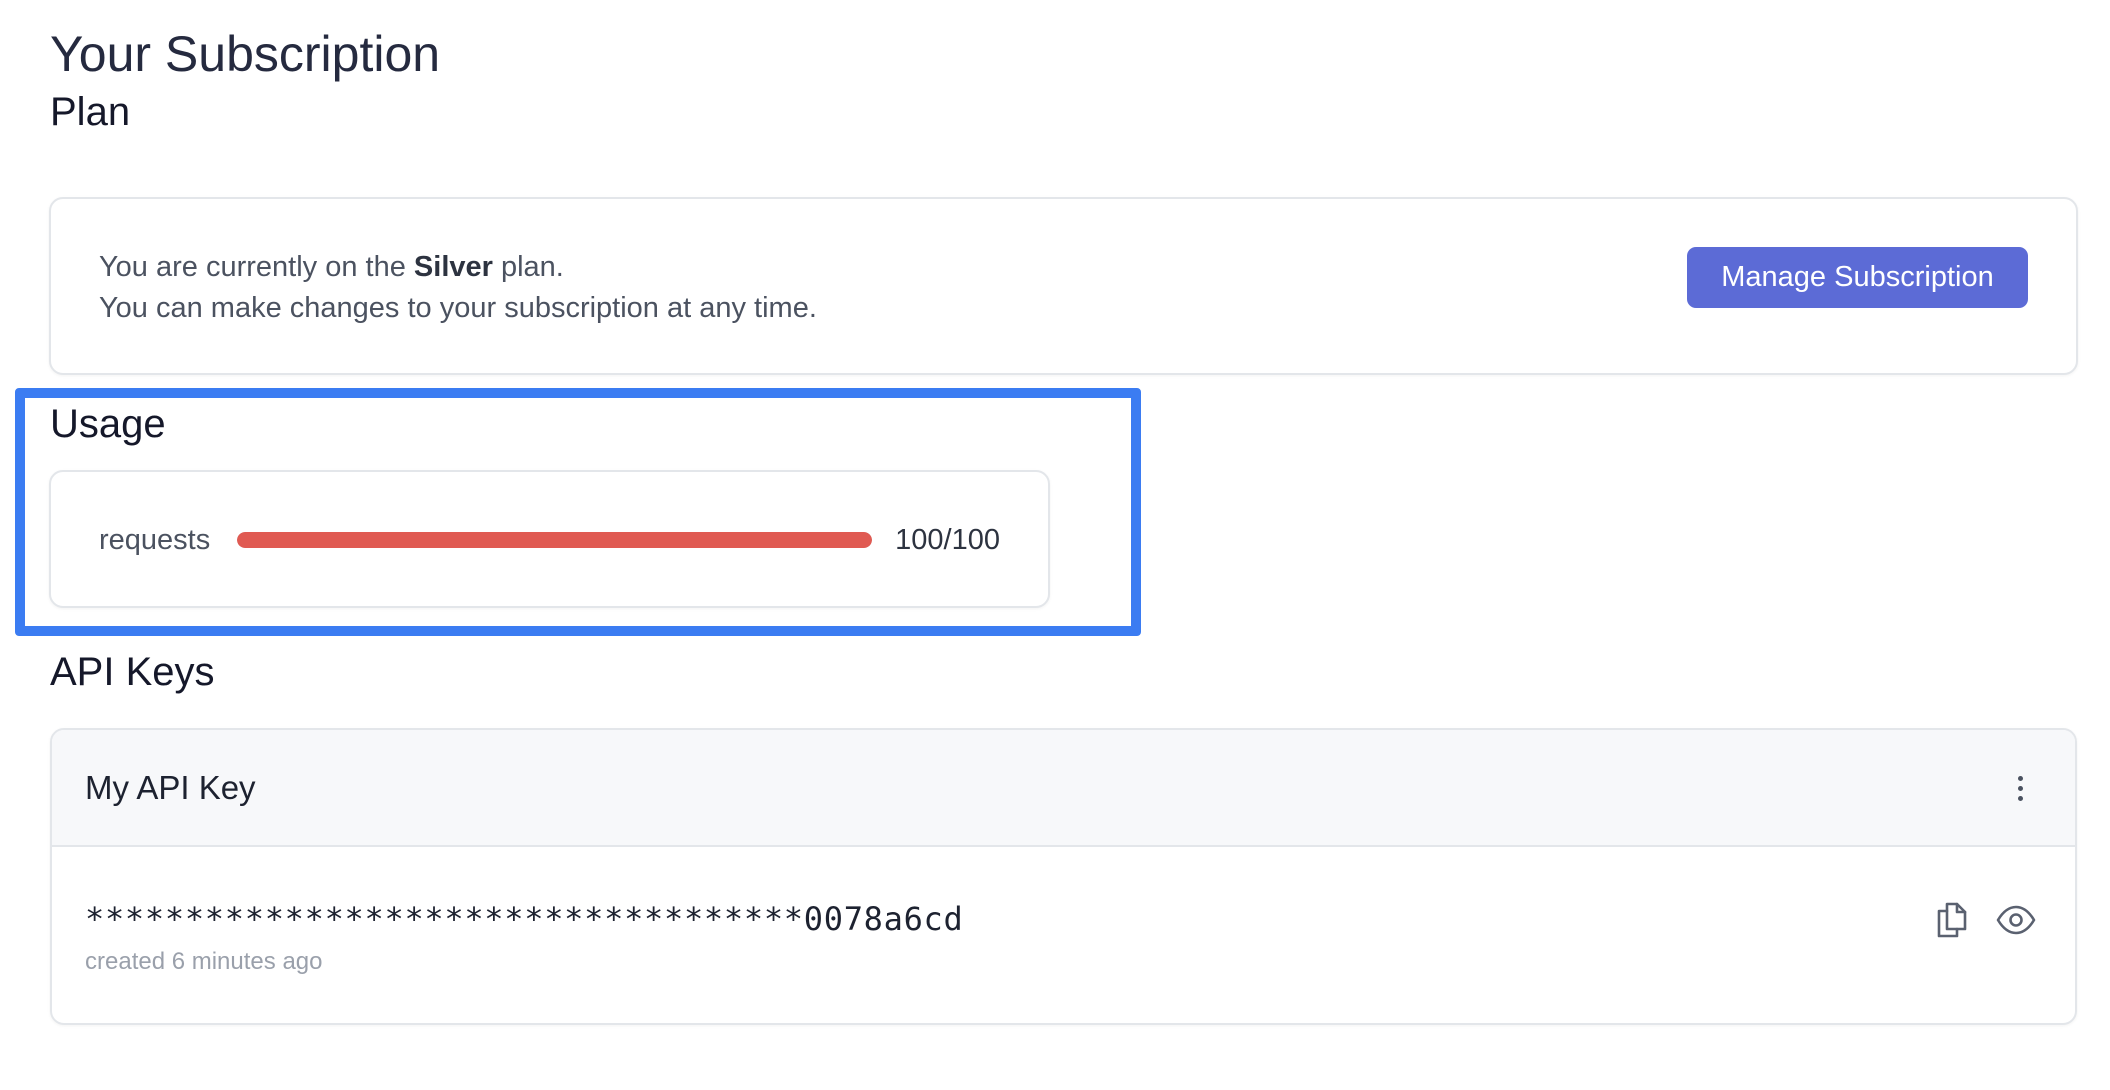 The height and width of the screenshot is (1090, 2110). I want to click on usage-heading: Usage, so click(108, 424).